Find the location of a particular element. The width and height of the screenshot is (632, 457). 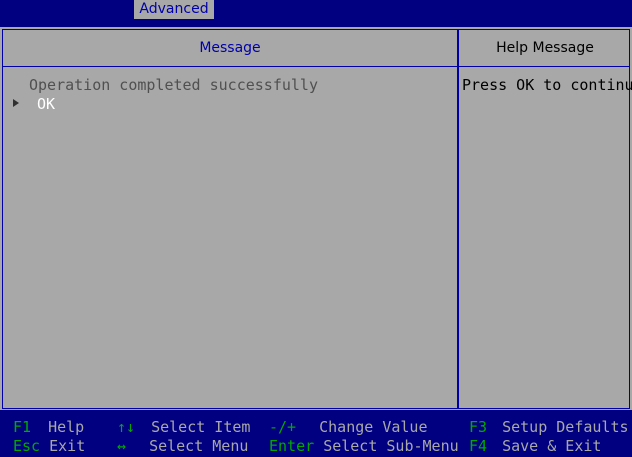

key-left-right-desc: Select Menu is located at coordinates (199, 446).